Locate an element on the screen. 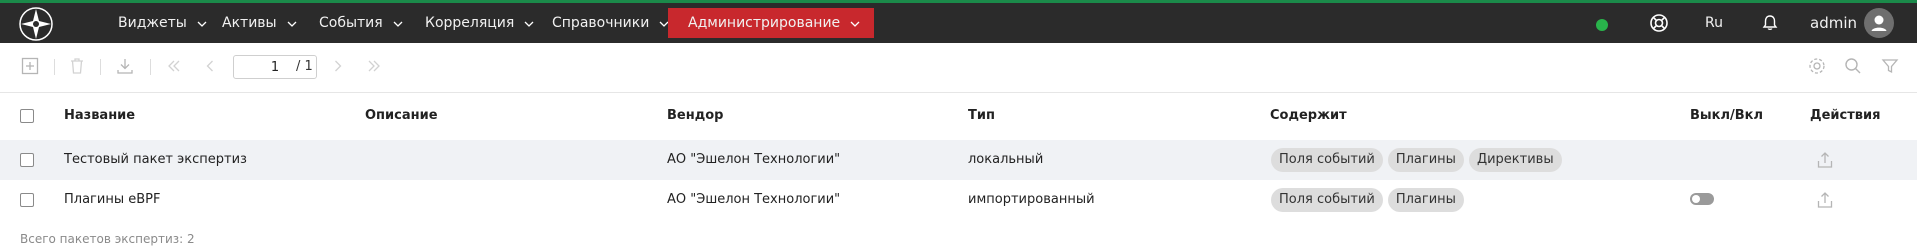 The width and height of the screenshot is (1917, 246). download-icon is located at coordinates (125, 66).